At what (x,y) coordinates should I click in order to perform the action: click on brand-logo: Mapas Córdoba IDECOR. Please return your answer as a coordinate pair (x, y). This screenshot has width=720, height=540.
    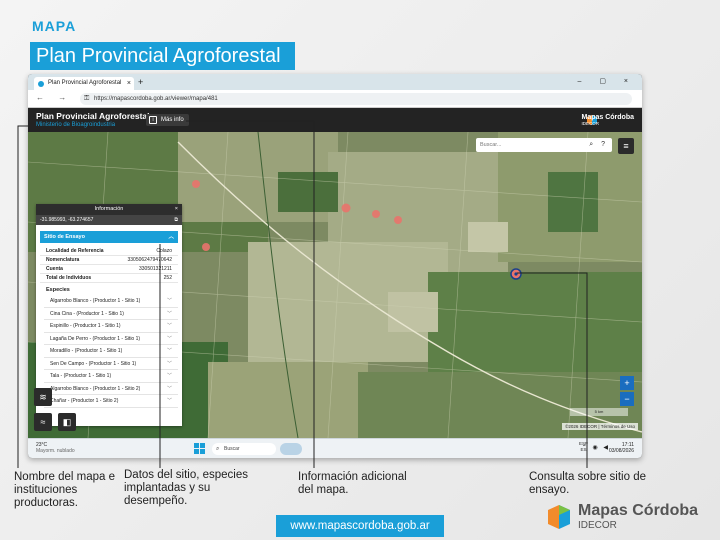
    Looking at the image, I should click on (631, 518).